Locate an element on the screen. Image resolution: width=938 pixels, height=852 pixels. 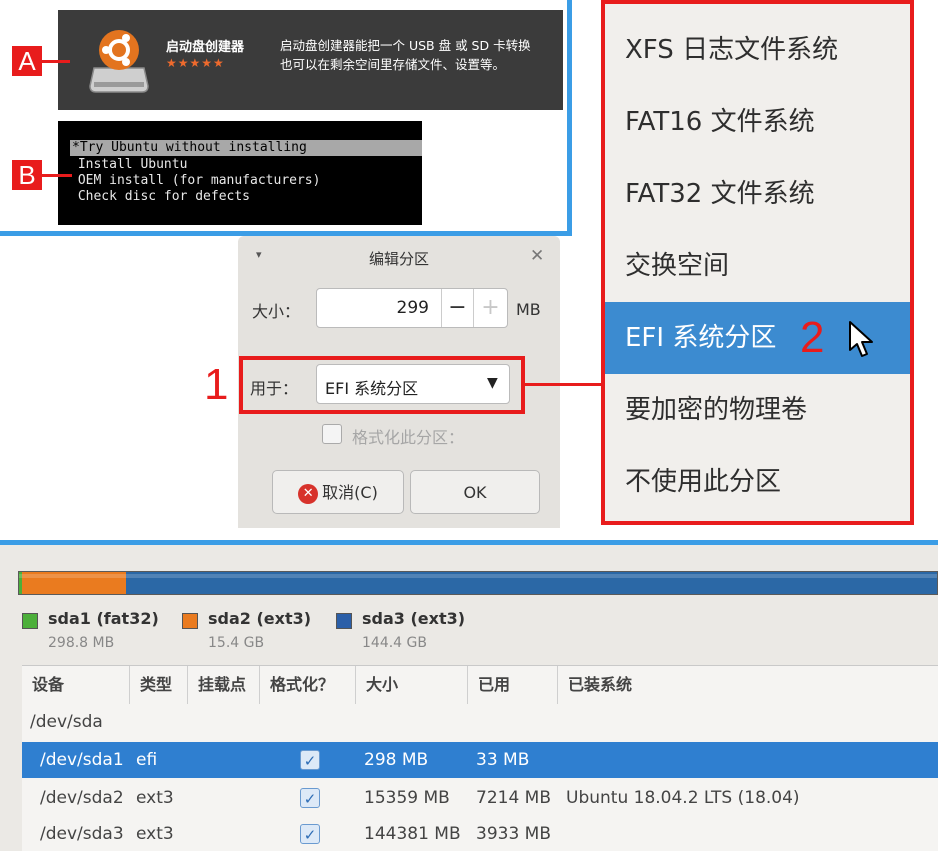
size-value: 299 is located at coordinates (373, 308).